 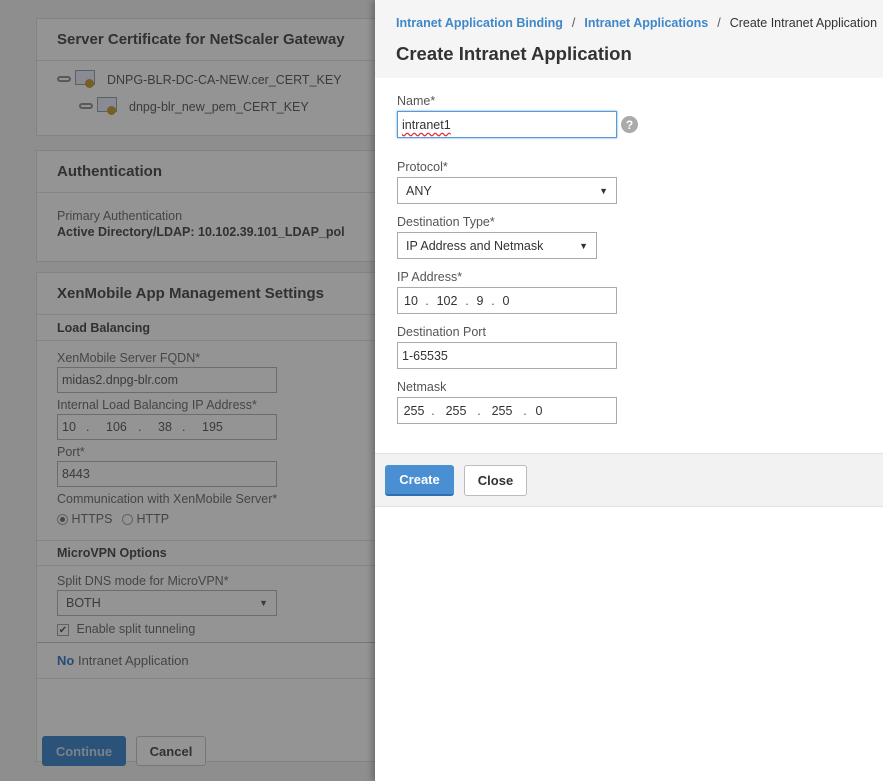 What do you see at coordinates (419, 480) in the screenshot?
I see `create-button: Create` at bounding box center [419, 480].